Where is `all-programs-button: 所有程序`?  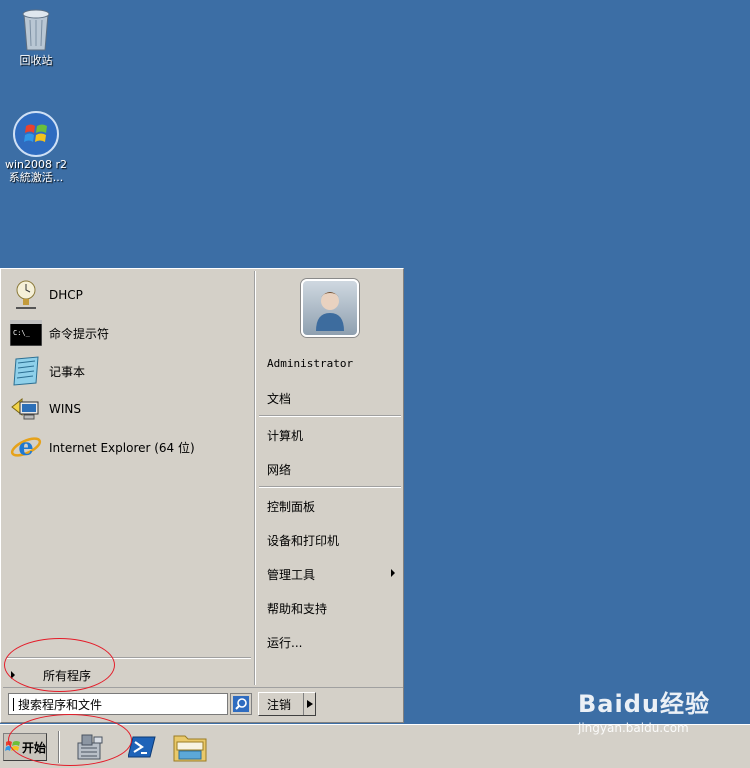
all-programs-button: 所有程序 is located at coordinates (51, 675).